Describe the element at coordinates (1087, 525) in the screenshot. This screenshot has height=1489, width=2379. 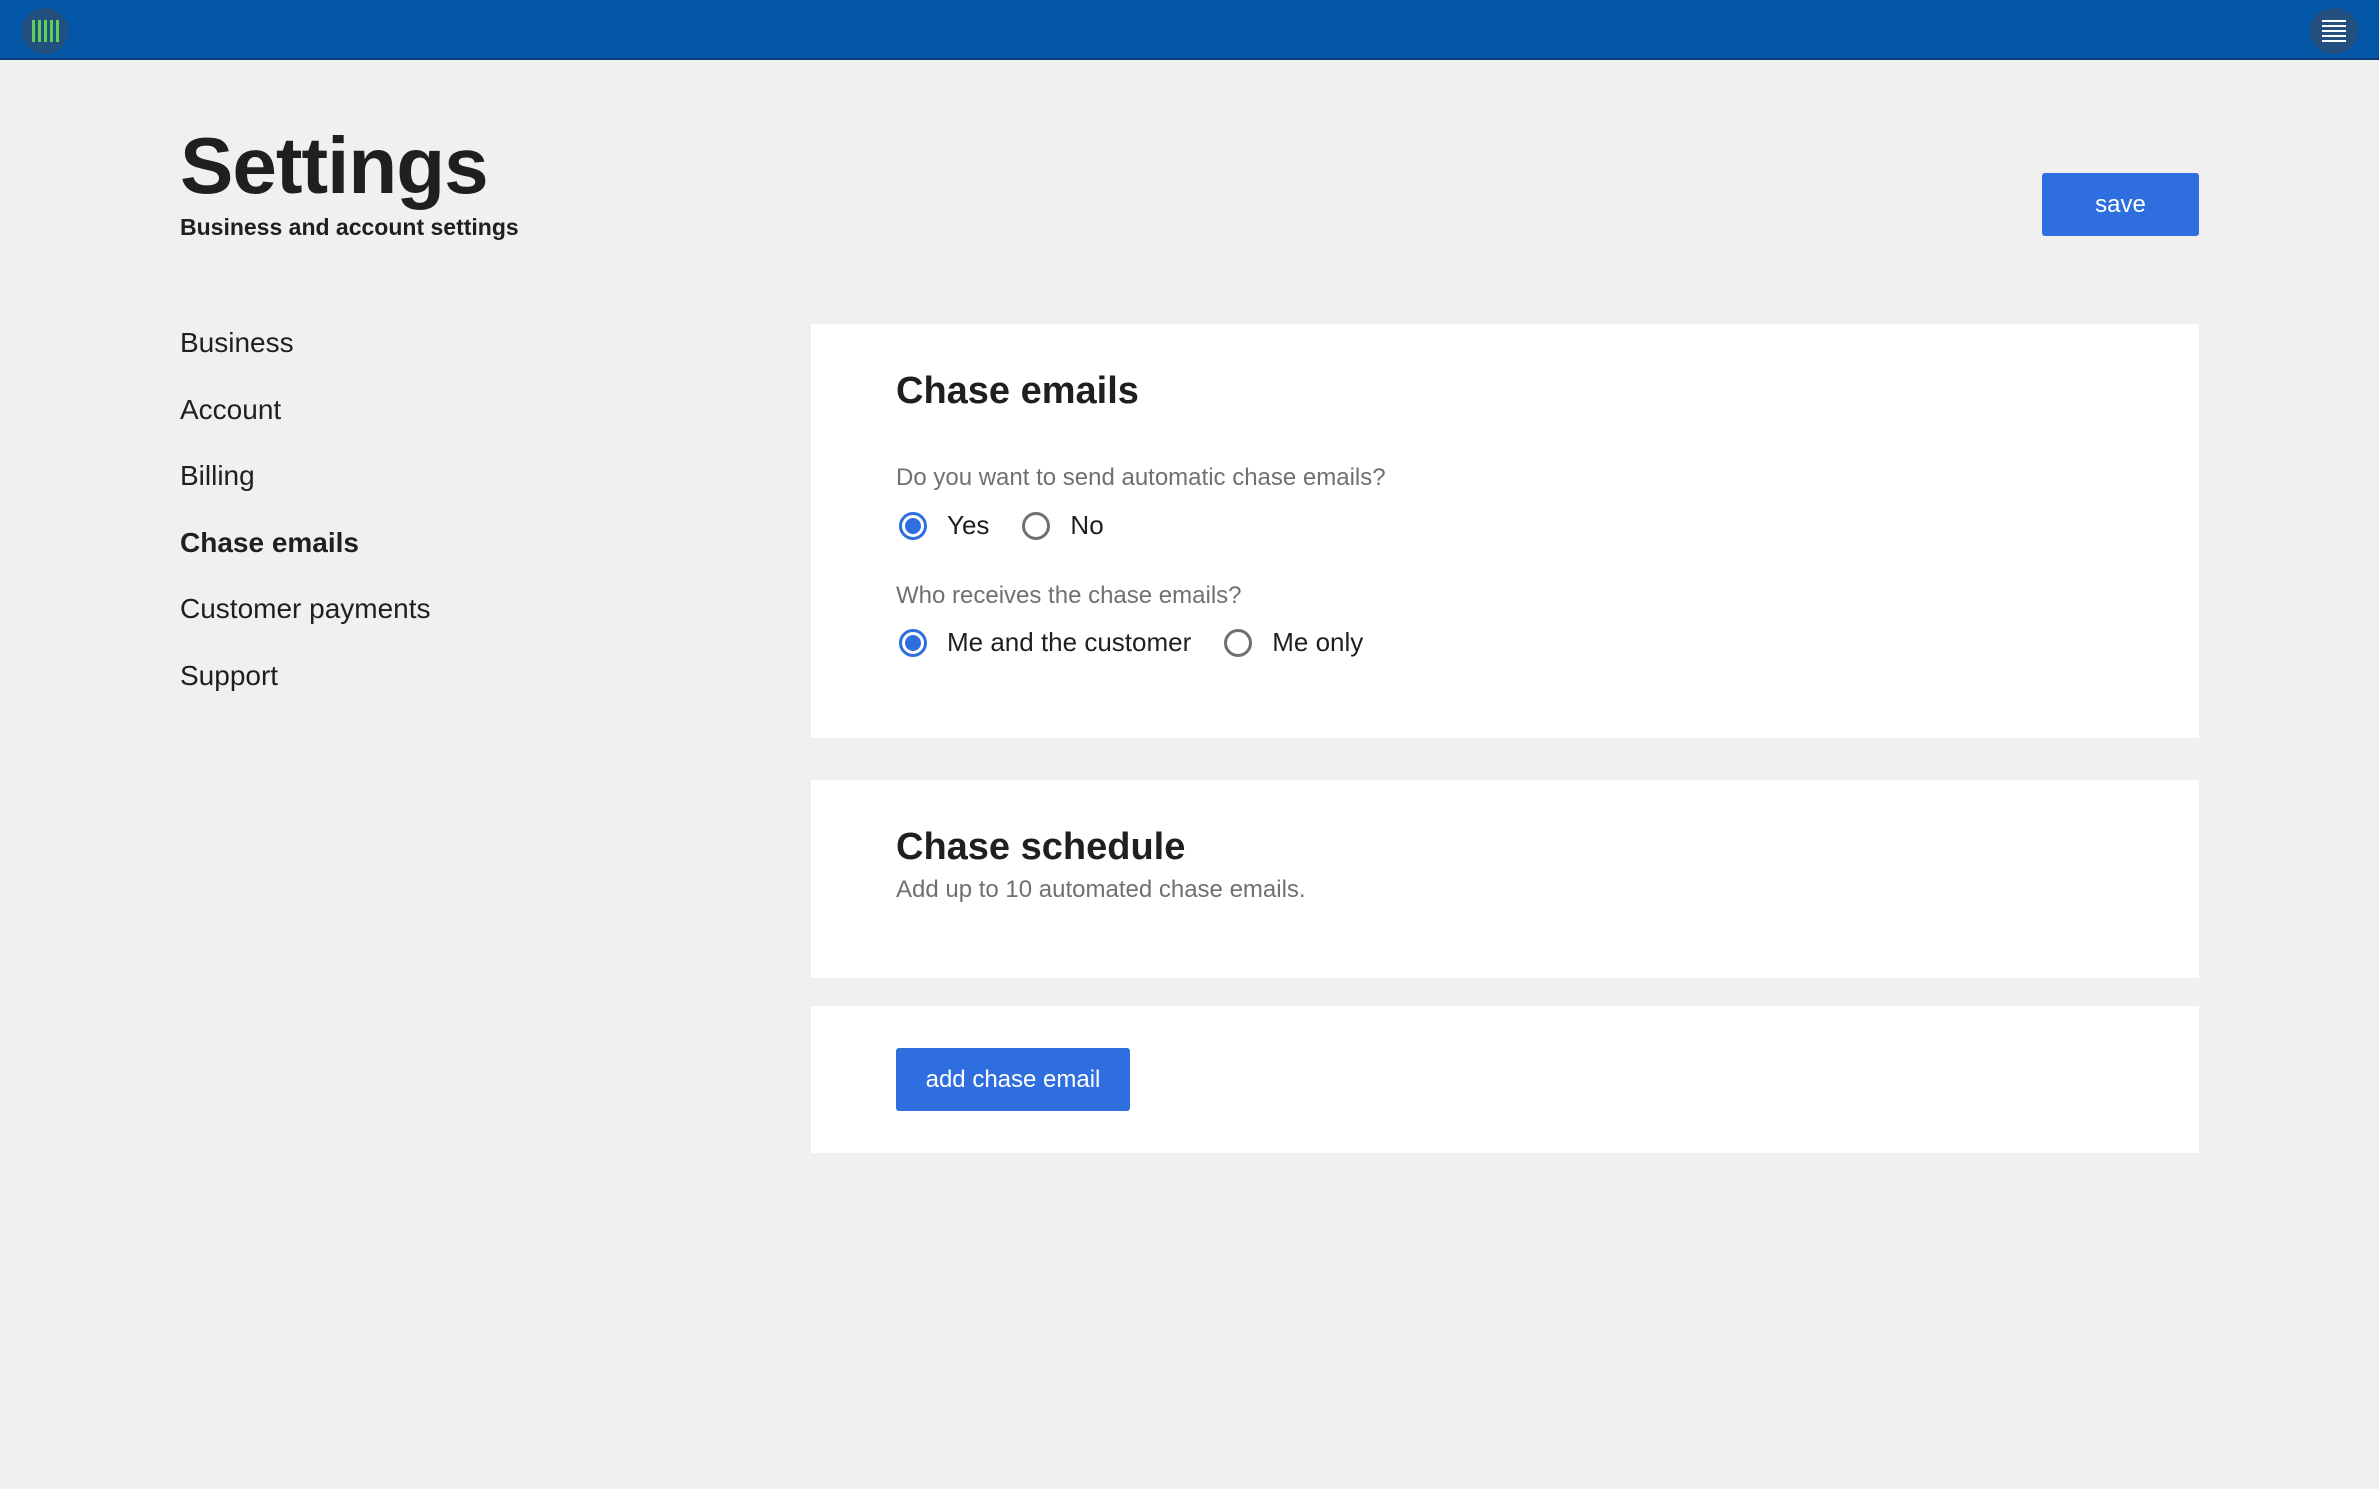
I see `radio-no-label: No` at that location.